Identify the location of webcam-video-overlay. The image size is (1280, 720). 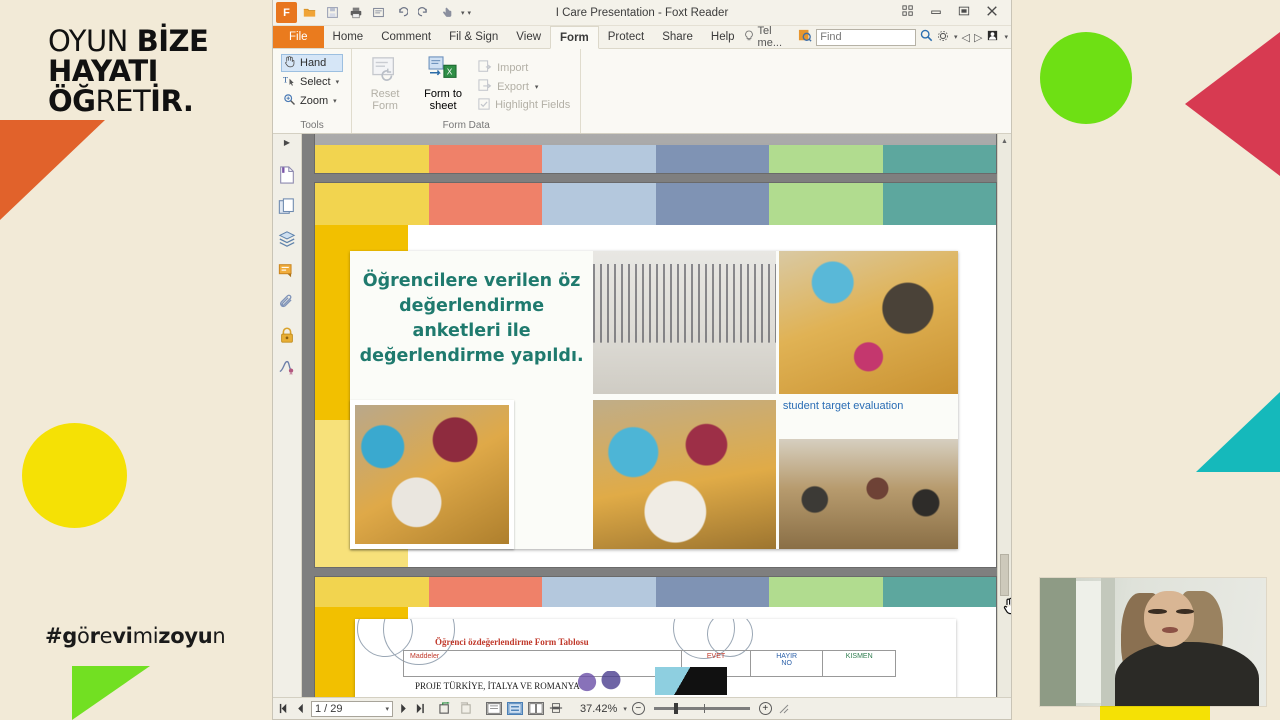
(1153, 642).